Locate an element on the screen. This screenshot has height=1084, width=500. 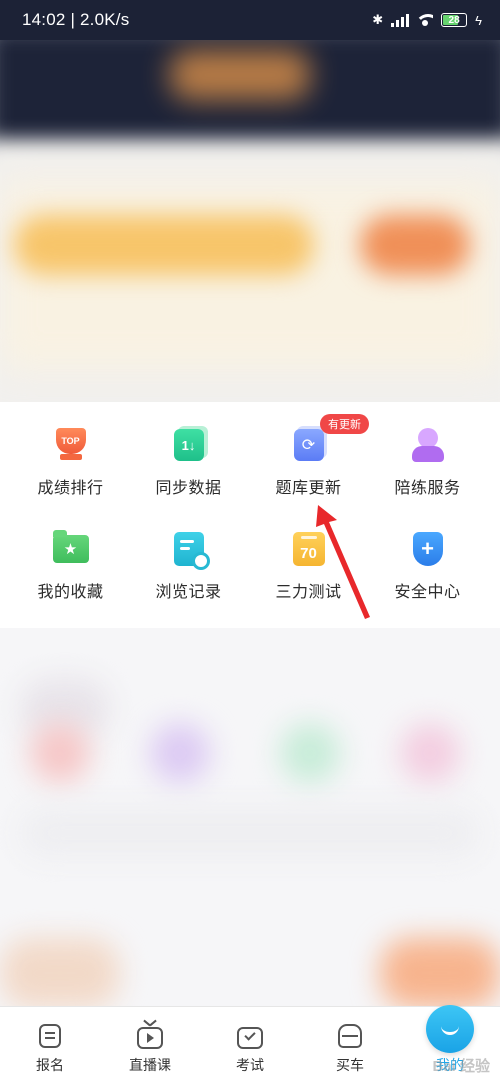
favorites-folder-icon: ★ is located at coordinates (71, 549).